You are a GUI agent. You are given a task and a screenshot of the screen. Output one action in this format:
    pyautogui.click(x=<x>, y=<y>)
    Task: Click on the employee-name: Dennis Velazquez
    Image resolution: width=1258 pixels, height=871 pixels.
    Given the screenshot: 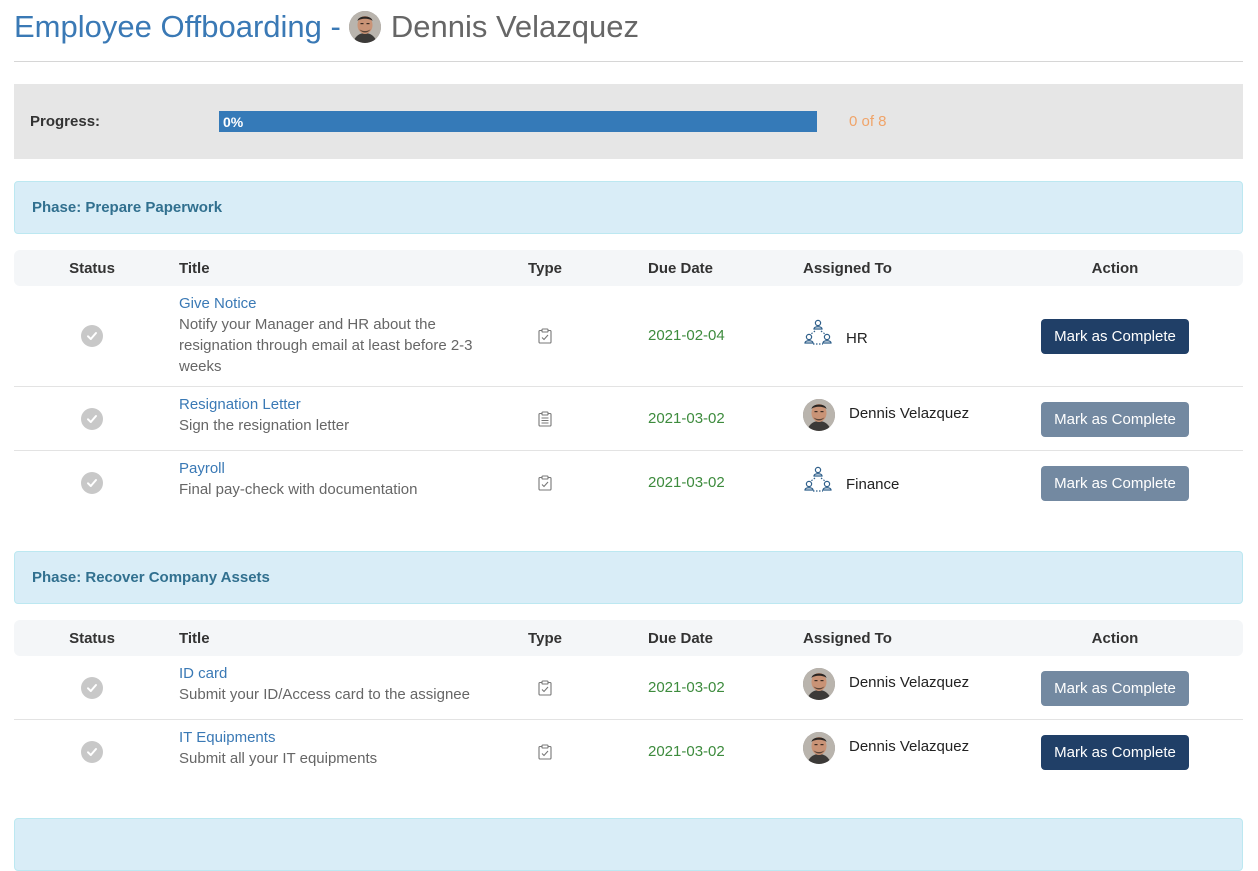 What is the action you would take?
    pyautogui.click(x=515, y=26)
    